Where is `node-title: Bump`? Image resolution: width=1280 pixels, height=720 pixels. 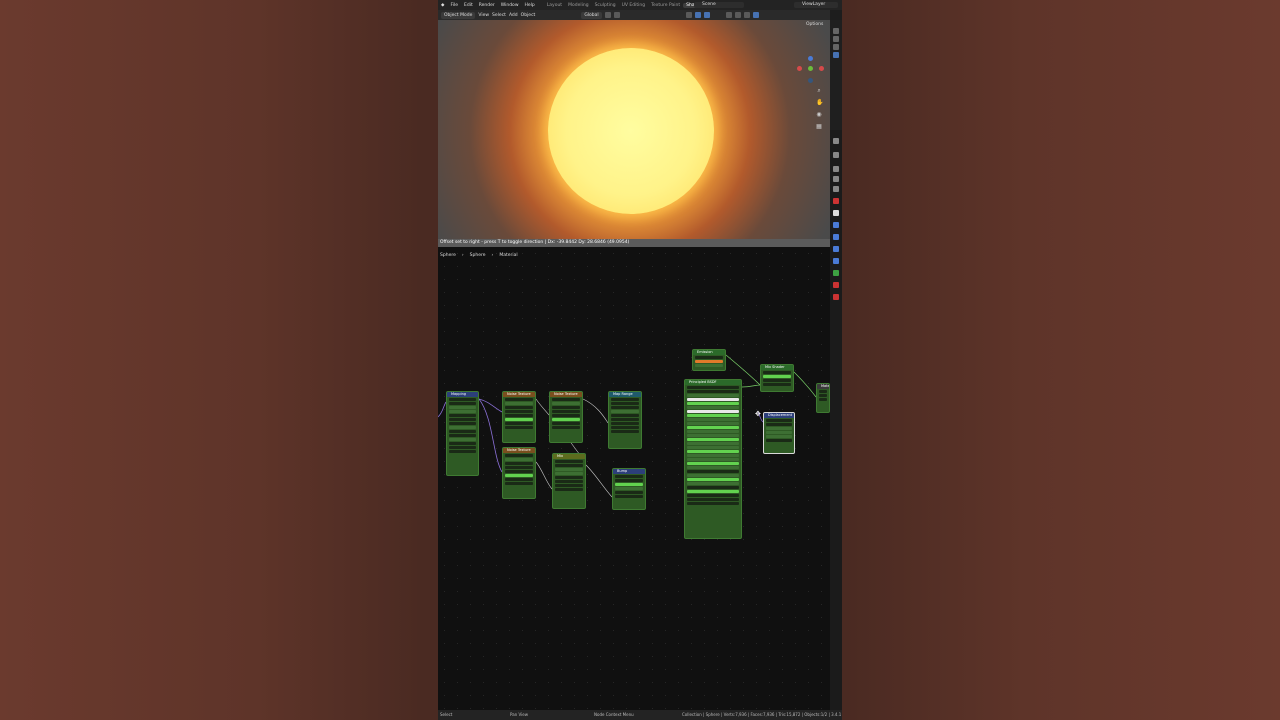
node-title: Bump is located at coordinates (629, 471).